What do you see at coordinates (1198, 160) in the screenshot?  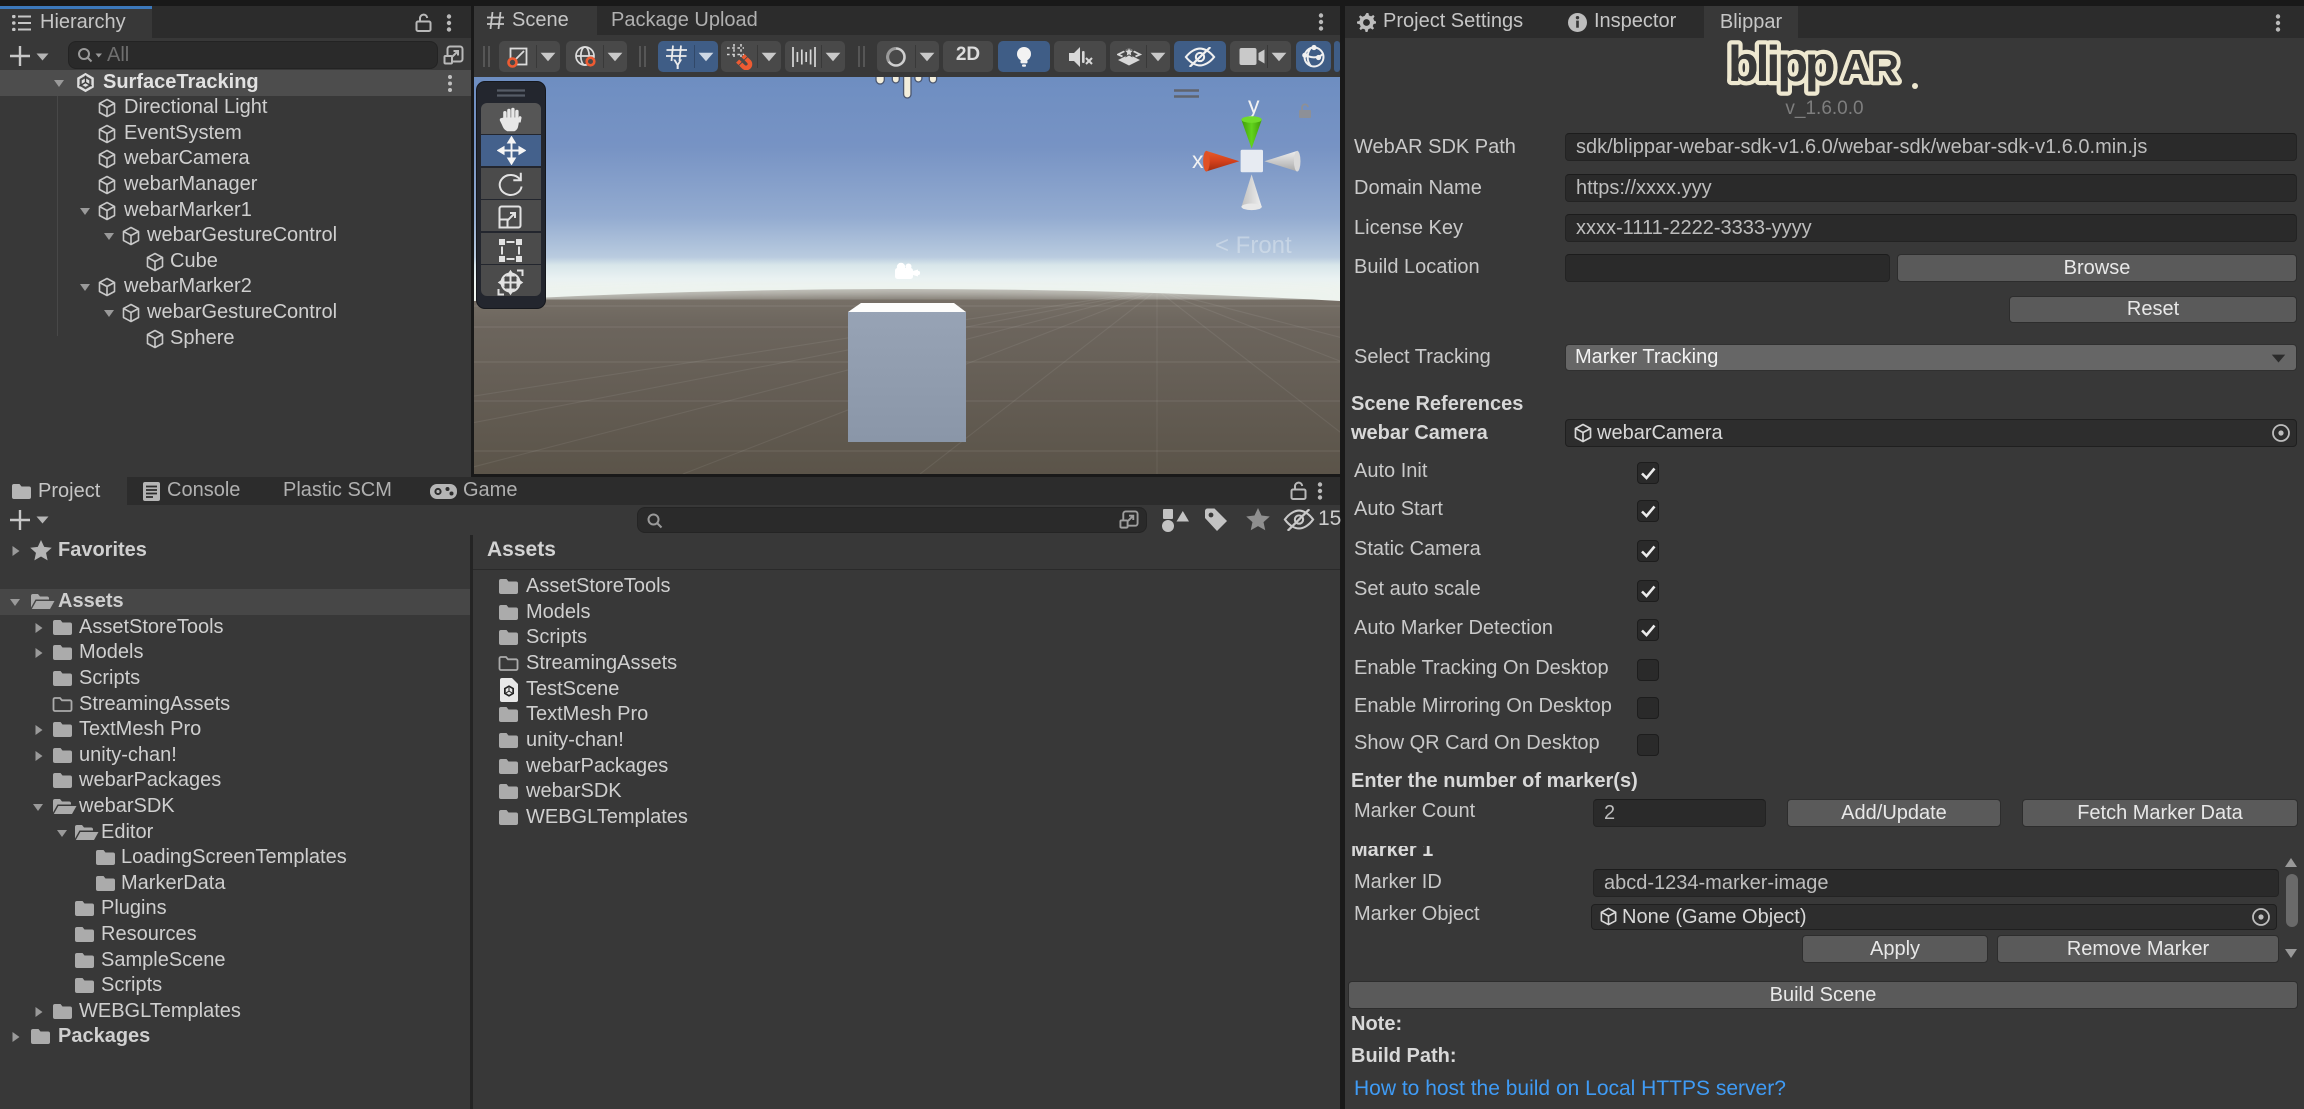 I see `svg-text: x` at bounding box center [1198, 160].